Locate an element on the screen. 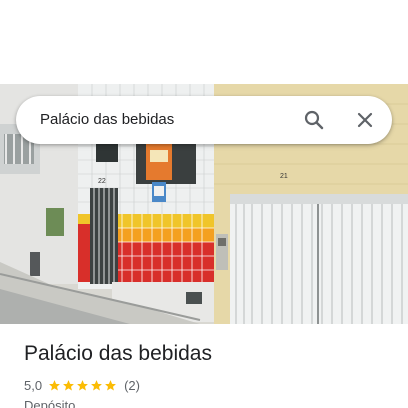 This screenshot has height=408, width=408. place-category: Depósito is located at coordinates (50, 403).